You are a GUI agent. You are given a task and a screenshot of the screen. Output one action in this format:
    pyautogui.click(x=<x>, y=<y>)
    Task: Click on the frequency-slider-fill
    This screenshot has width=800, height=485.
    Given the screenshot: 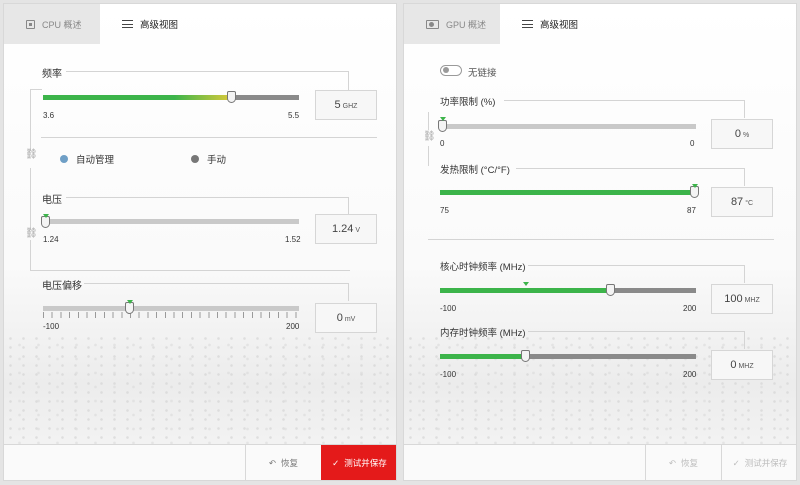 What is the action you would take?
    pyautogui.click(x=137, y=97)
    